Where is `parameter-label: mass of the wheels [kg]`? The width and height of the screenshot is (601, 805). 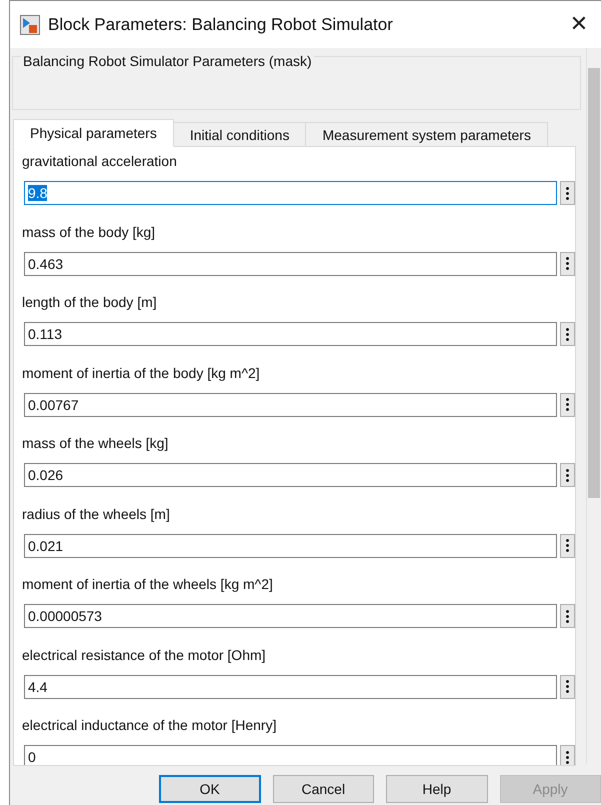 parameter-label: mass of the wheels [kg] is located at coordinates (95, 444).